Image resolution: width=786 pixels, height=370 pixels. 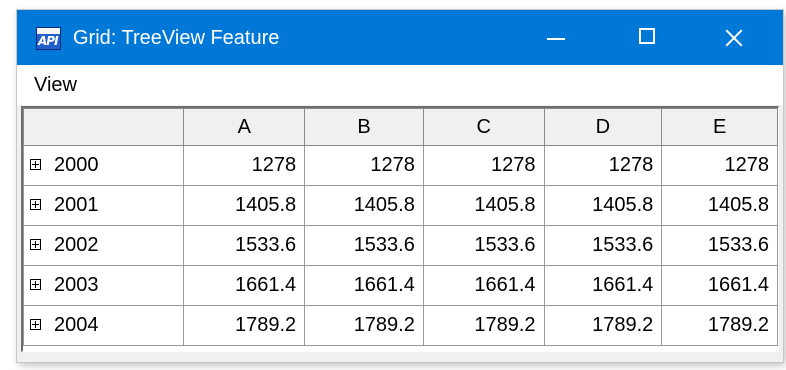 What do you see at coordinates (603, 165) in the screenshot?
I see `grid-cell-d: 1278` at bounding box center [603, 165].